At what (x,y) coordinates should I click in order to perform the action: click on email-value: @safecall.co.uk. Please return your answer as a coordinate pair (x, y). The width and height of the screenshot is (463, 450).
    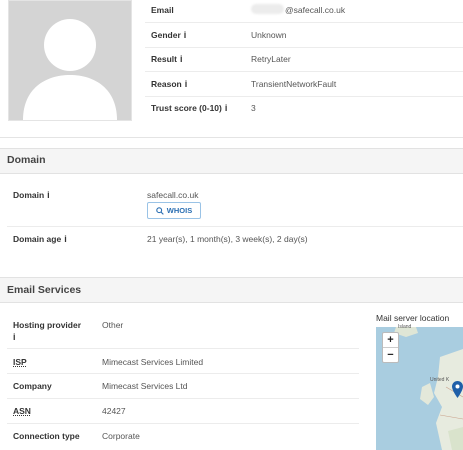
    Looking at the image, I should click on (315, 10).